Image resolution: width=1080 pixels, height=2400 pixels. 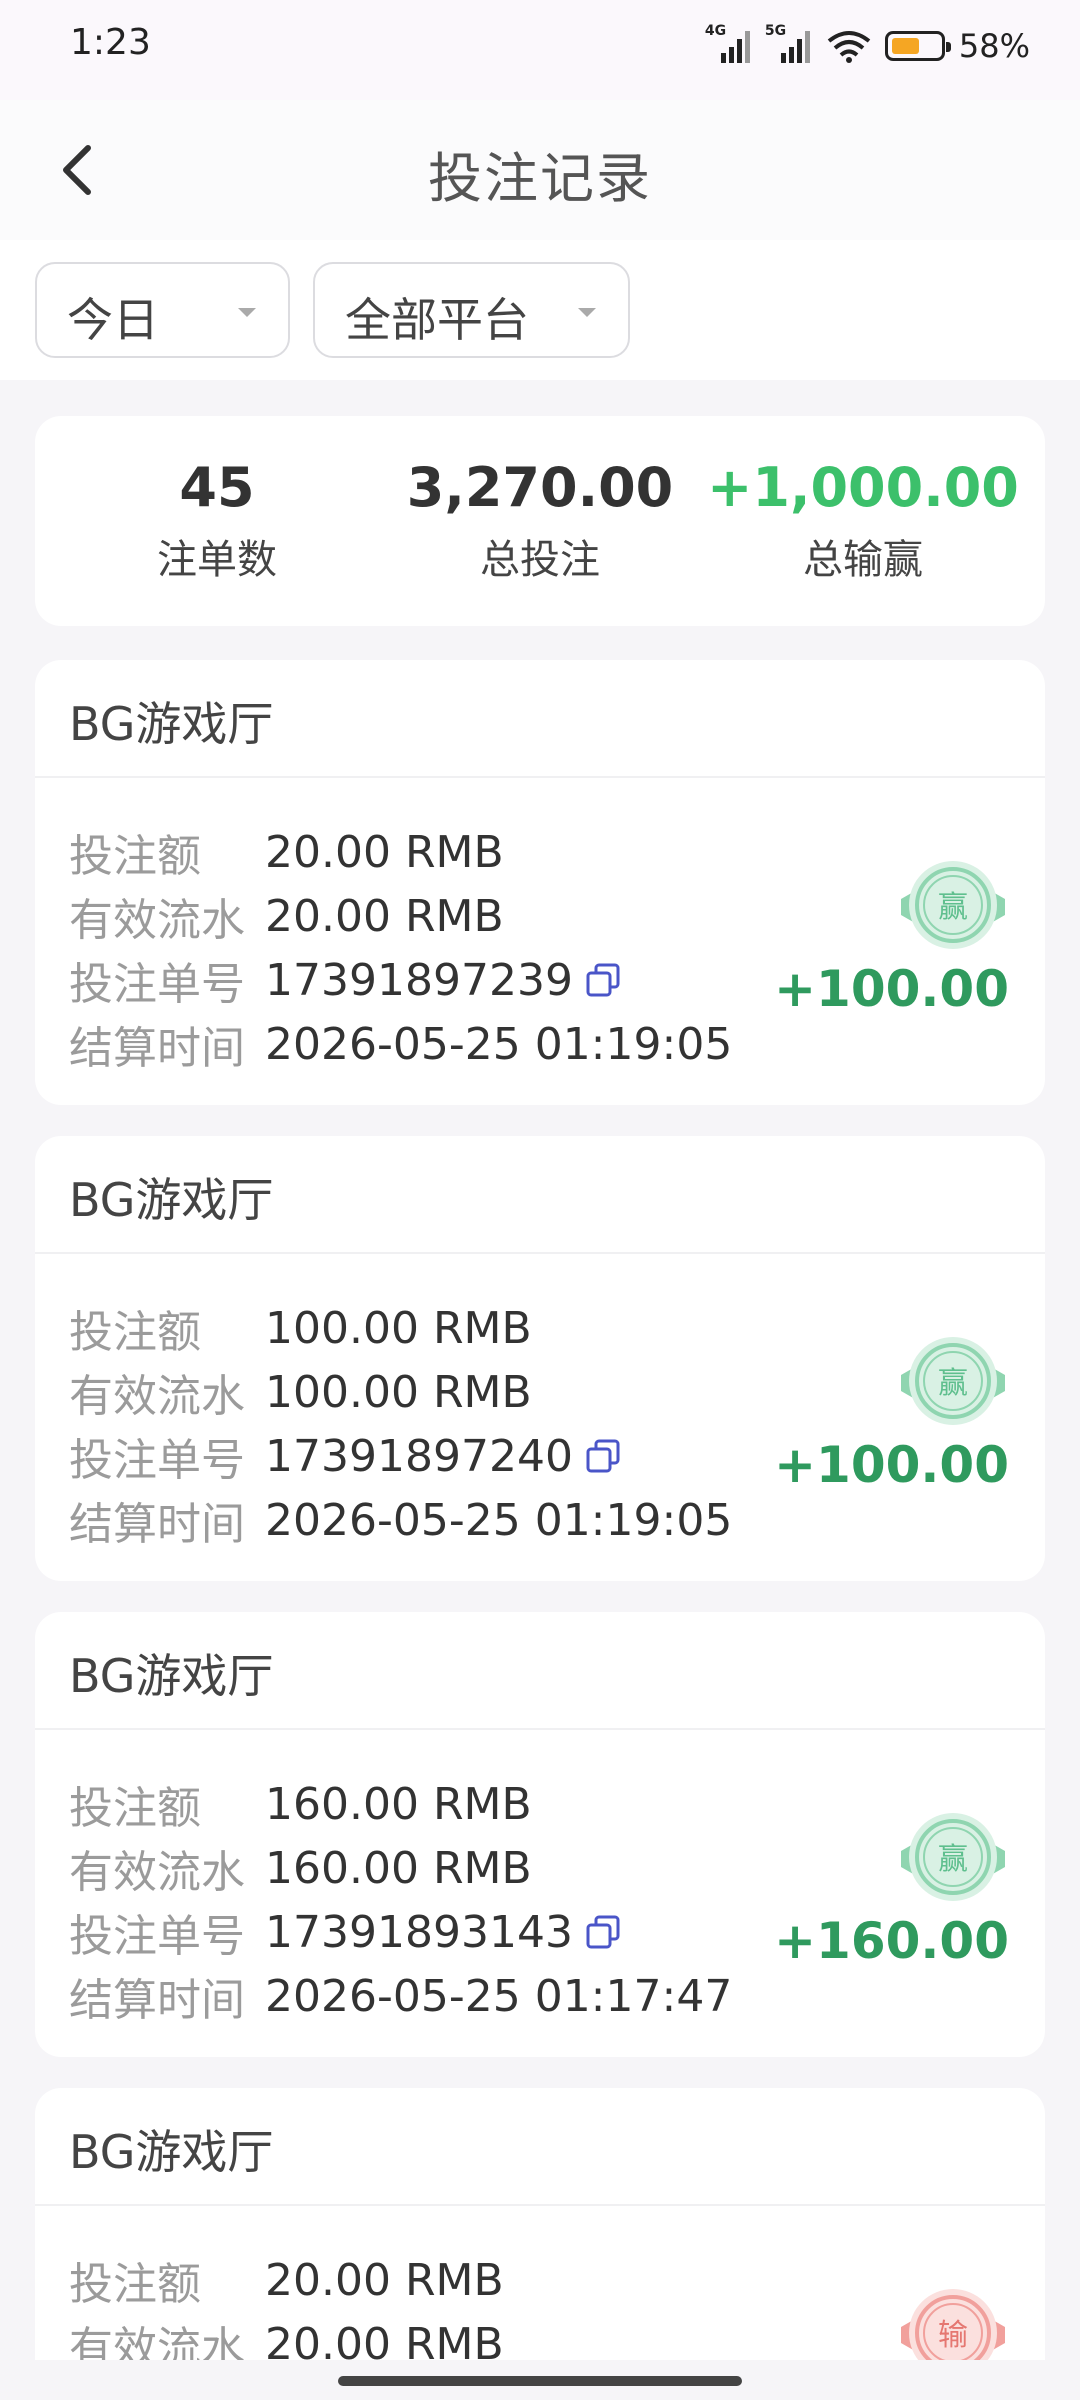 What do you see at coordinates (540, 2381) in the screenshot?
I see `home-indicator` at bounding box center [540, 2381].